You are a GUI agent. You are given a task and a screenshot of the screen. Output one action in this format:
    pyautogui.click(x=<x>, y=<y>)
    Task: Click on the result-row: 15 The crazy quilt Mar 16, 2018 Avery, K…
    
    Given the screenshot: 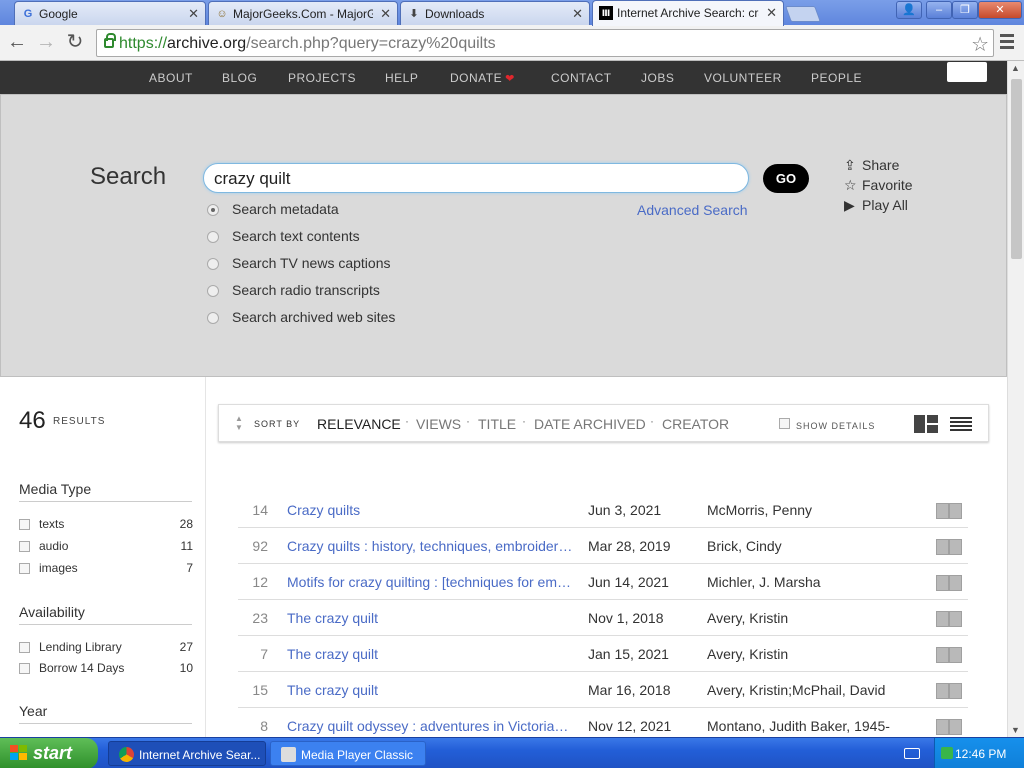 What is the action you would take?
    pyautogui.click(x=603, y=690)
    